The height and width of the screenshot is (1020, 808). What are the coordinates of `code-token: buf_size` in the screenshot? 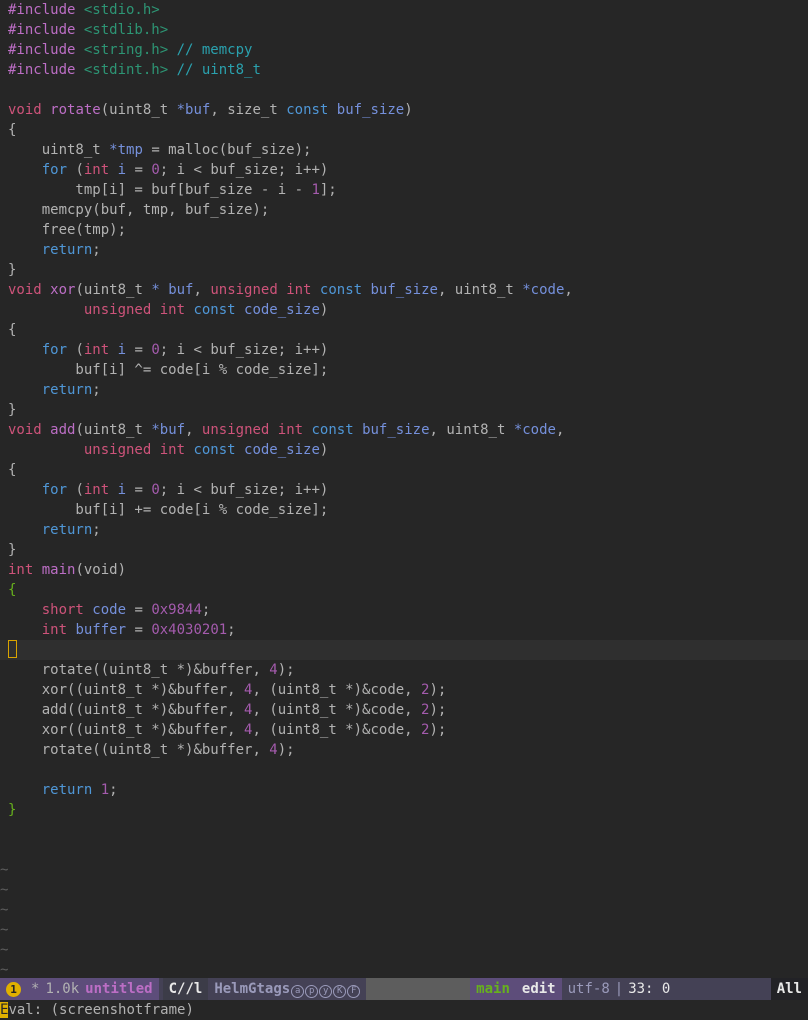 It's located at (404, 290).